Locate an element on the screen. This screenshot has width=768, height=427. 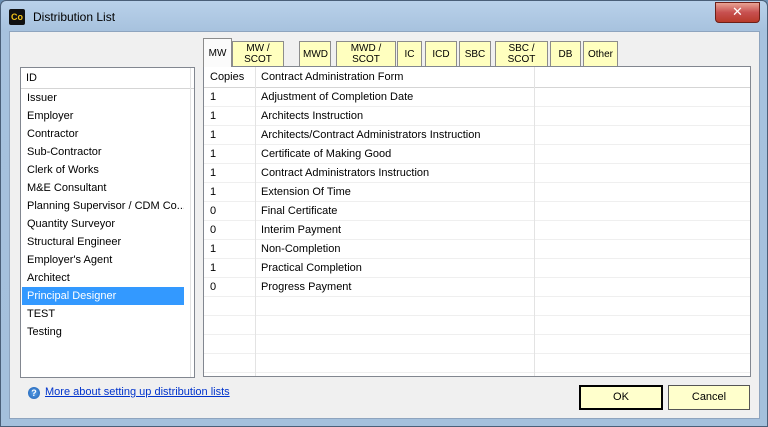
tab-label: MW / SCOT is located at coordinates (258, 54).